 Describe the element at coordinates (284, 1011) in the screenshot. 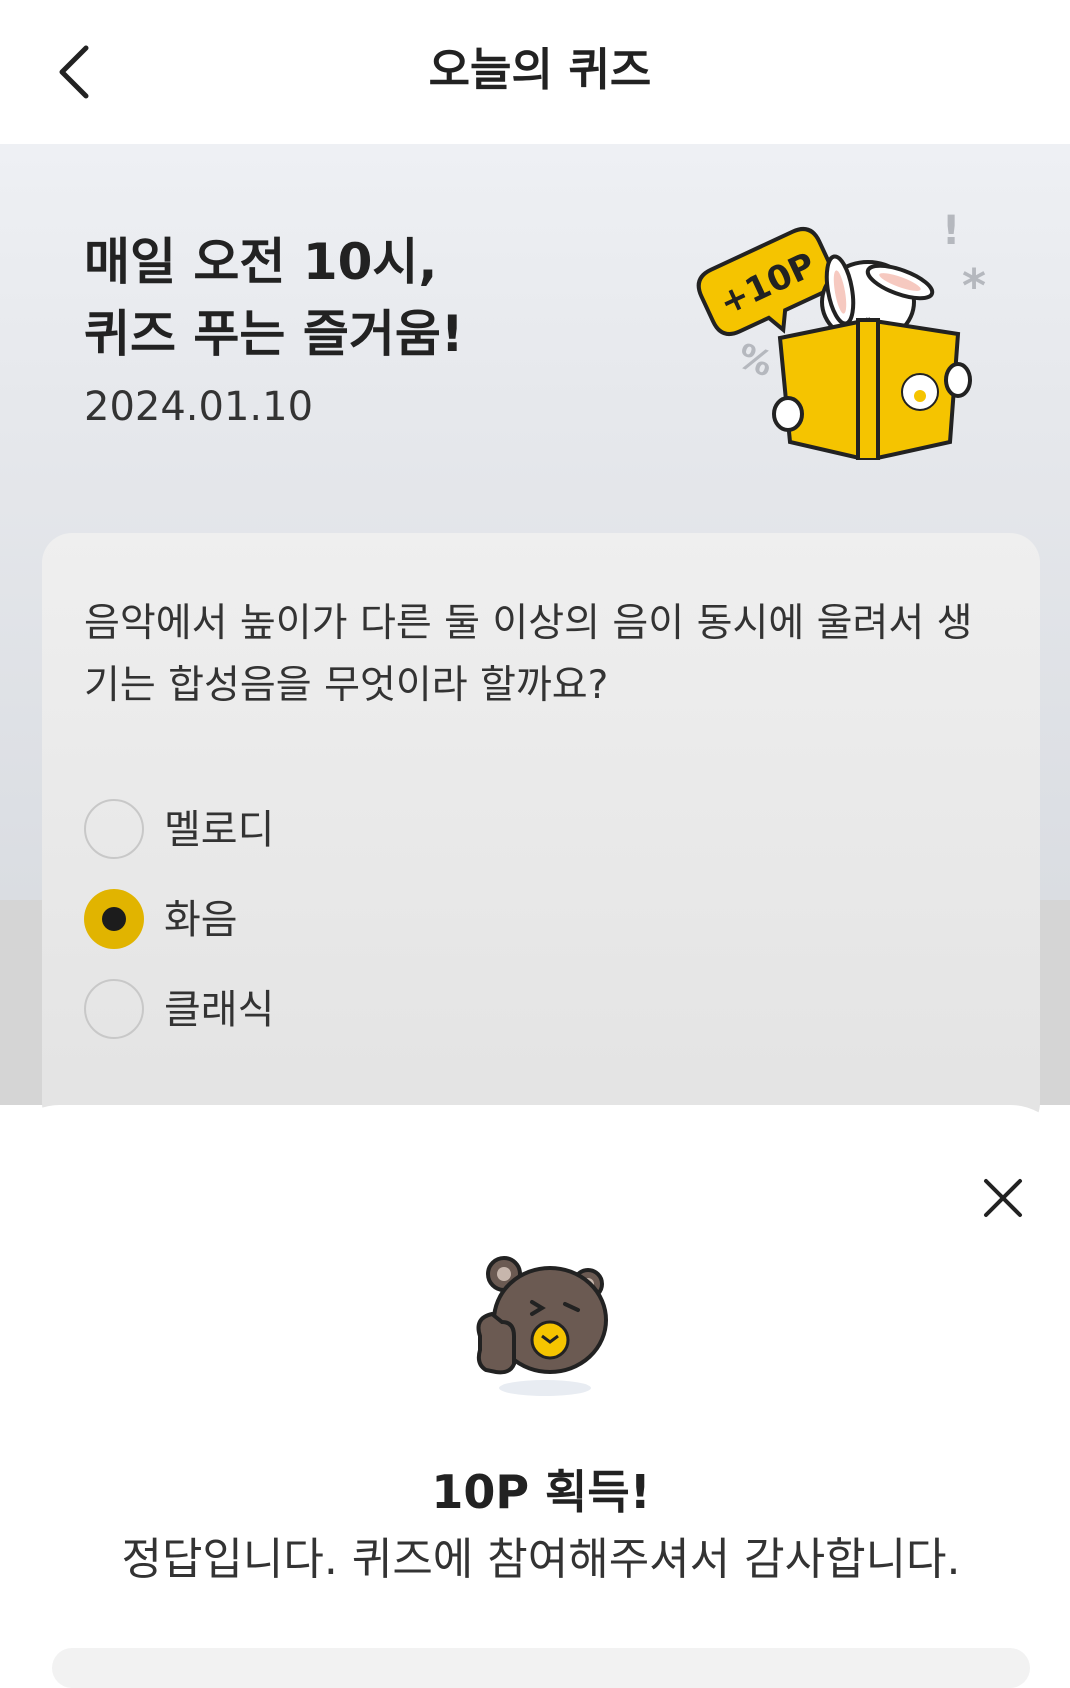

I see `quiz-option-classic: 클래식` at that location.